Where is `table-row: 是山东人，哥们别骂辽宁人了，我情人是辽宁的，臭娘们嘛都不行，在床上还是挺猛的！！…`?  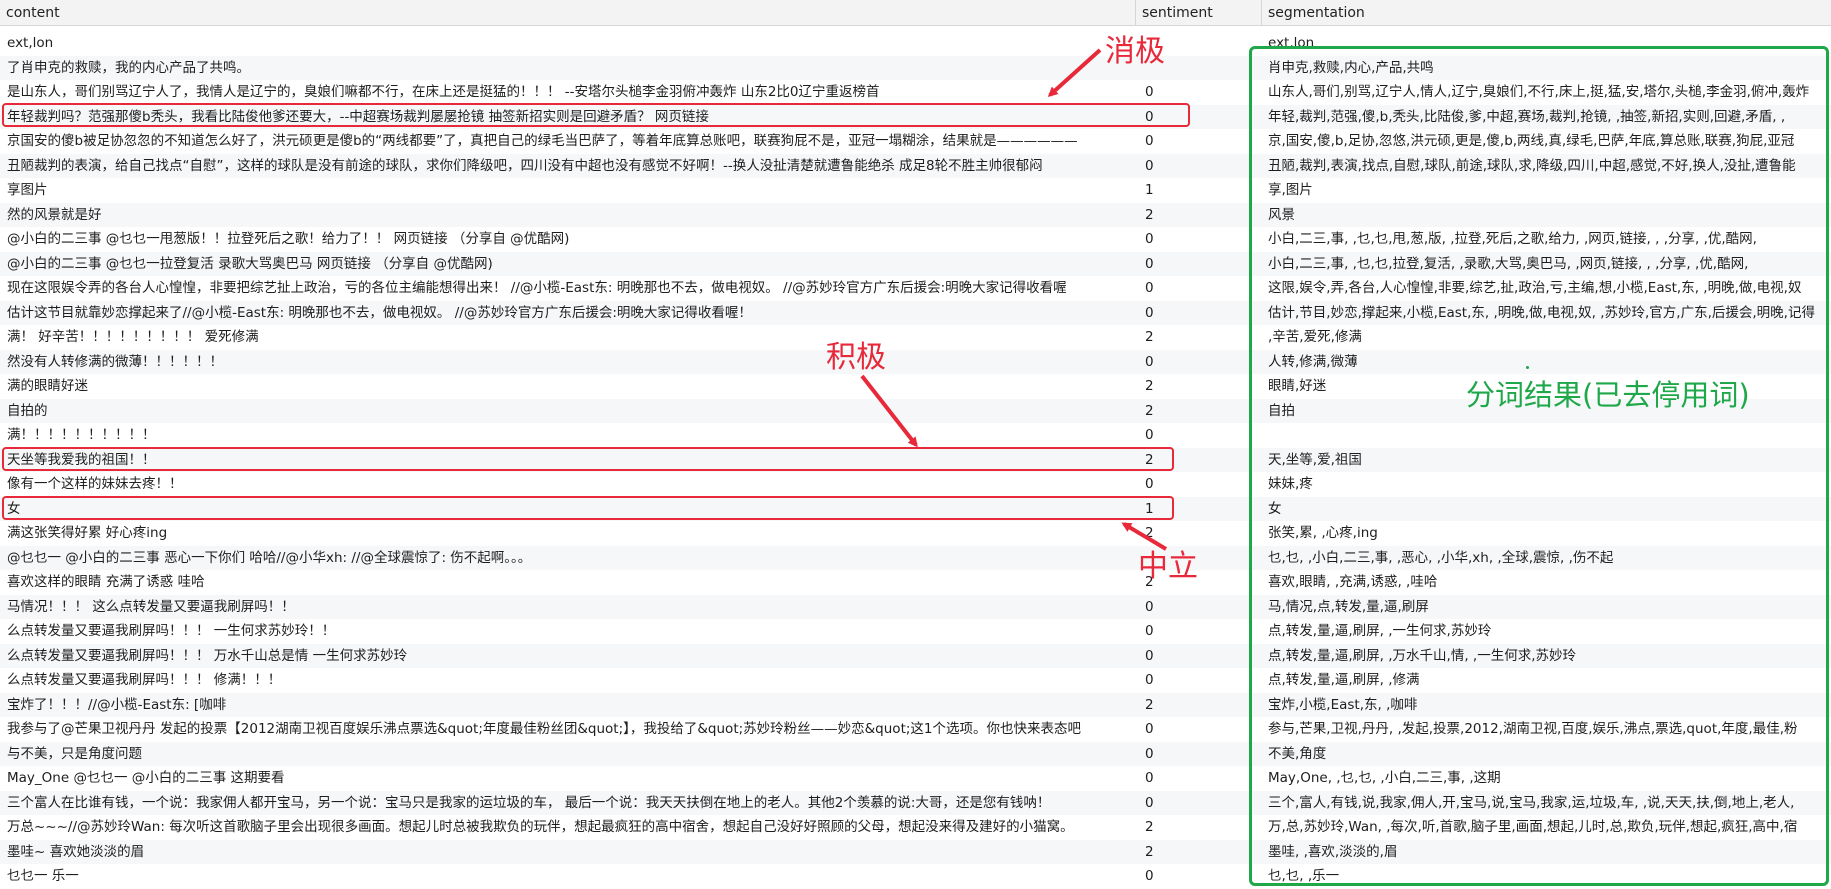
table-row: 是山东人，哥们别骂辽宁人了，我情人是辽宁的，臭娘们嘛都不行，在床上还是挺猛的！！… is located at coordinates (915, 92).